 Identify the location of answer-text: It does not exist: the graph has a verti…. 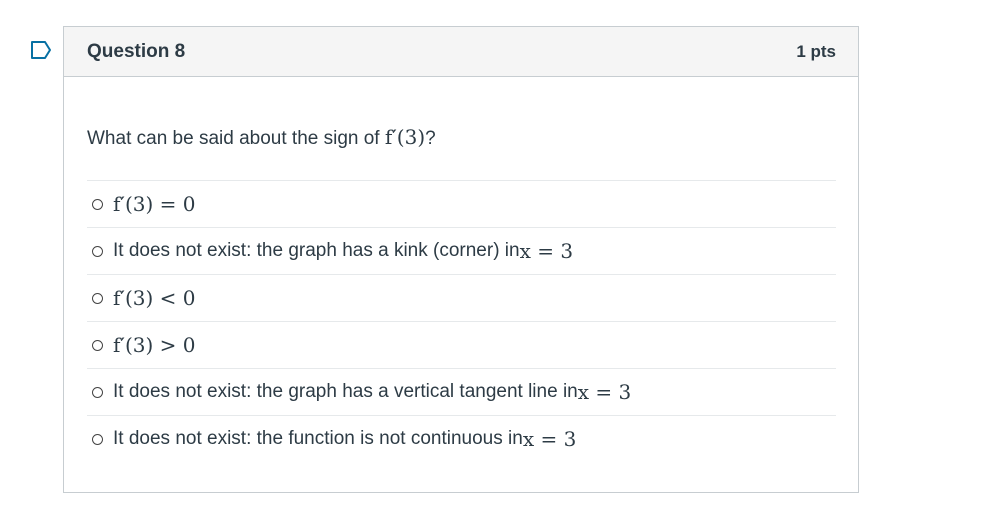
(345, 391).